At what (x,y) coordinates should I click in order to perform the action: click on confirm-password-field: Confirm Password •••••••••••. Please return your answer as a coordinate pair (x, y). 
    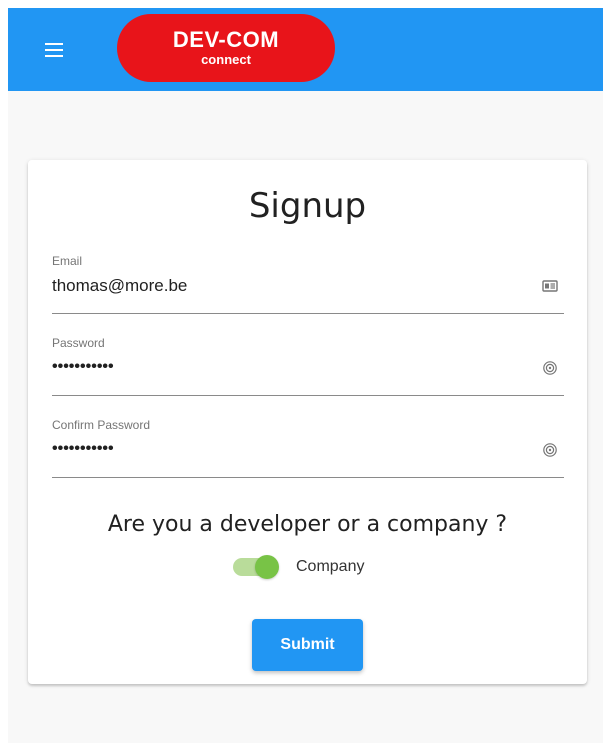
    Looking at the image, I should click on (308, 448).